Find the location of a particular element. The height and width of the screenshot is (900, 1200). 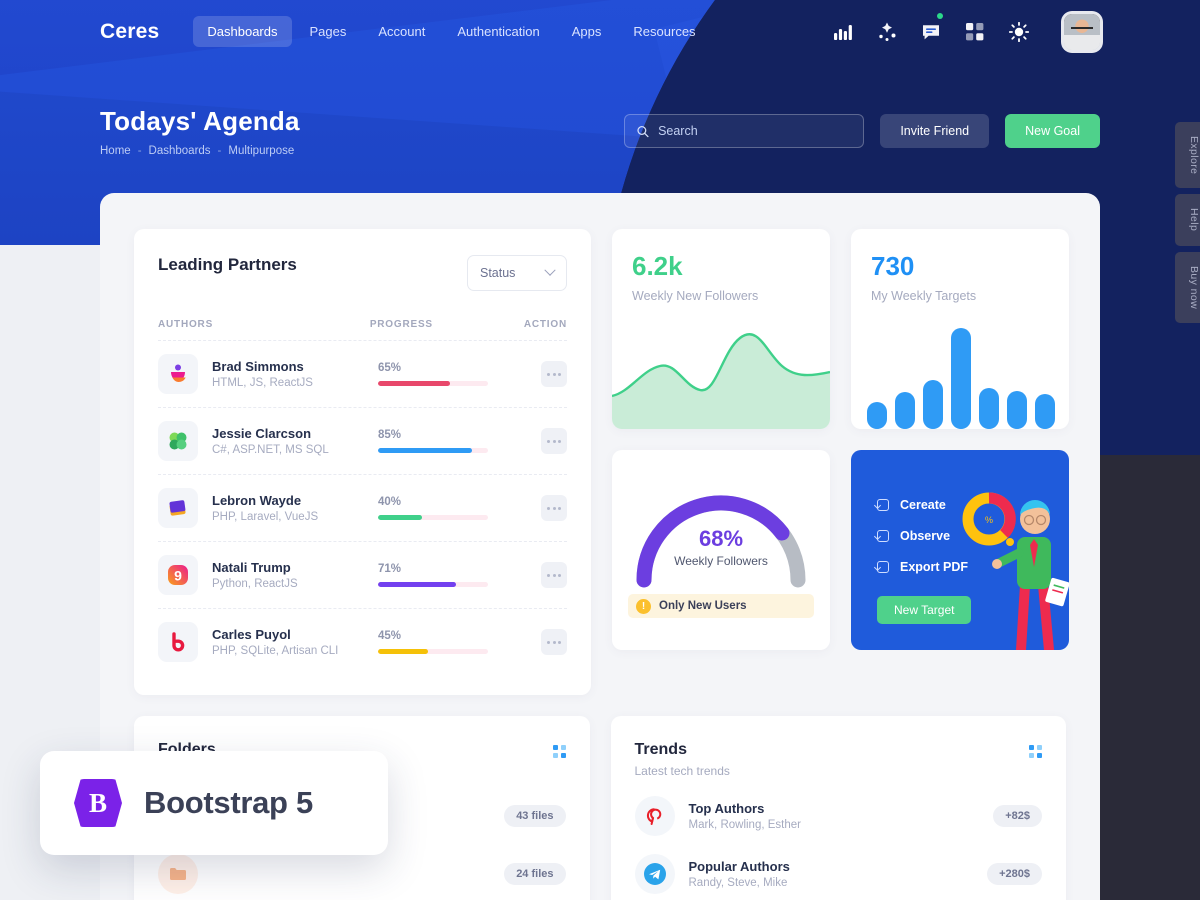

alert-banner: ! Only New Users is located at coordinates (721, 606).